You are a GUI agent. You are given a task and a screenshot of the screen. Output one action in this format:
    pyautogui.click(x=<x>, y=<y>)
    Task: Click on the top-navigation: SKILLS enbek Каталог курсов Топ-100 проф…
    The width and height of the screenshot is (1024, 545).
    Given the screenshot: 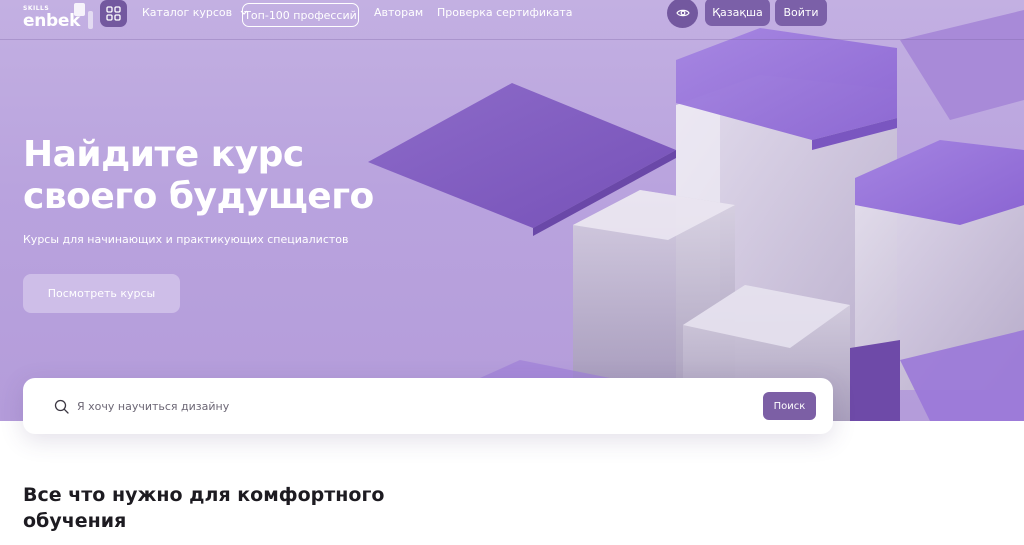 What is the action you would take?
    pyautogui.click(x=512, y=20)
    